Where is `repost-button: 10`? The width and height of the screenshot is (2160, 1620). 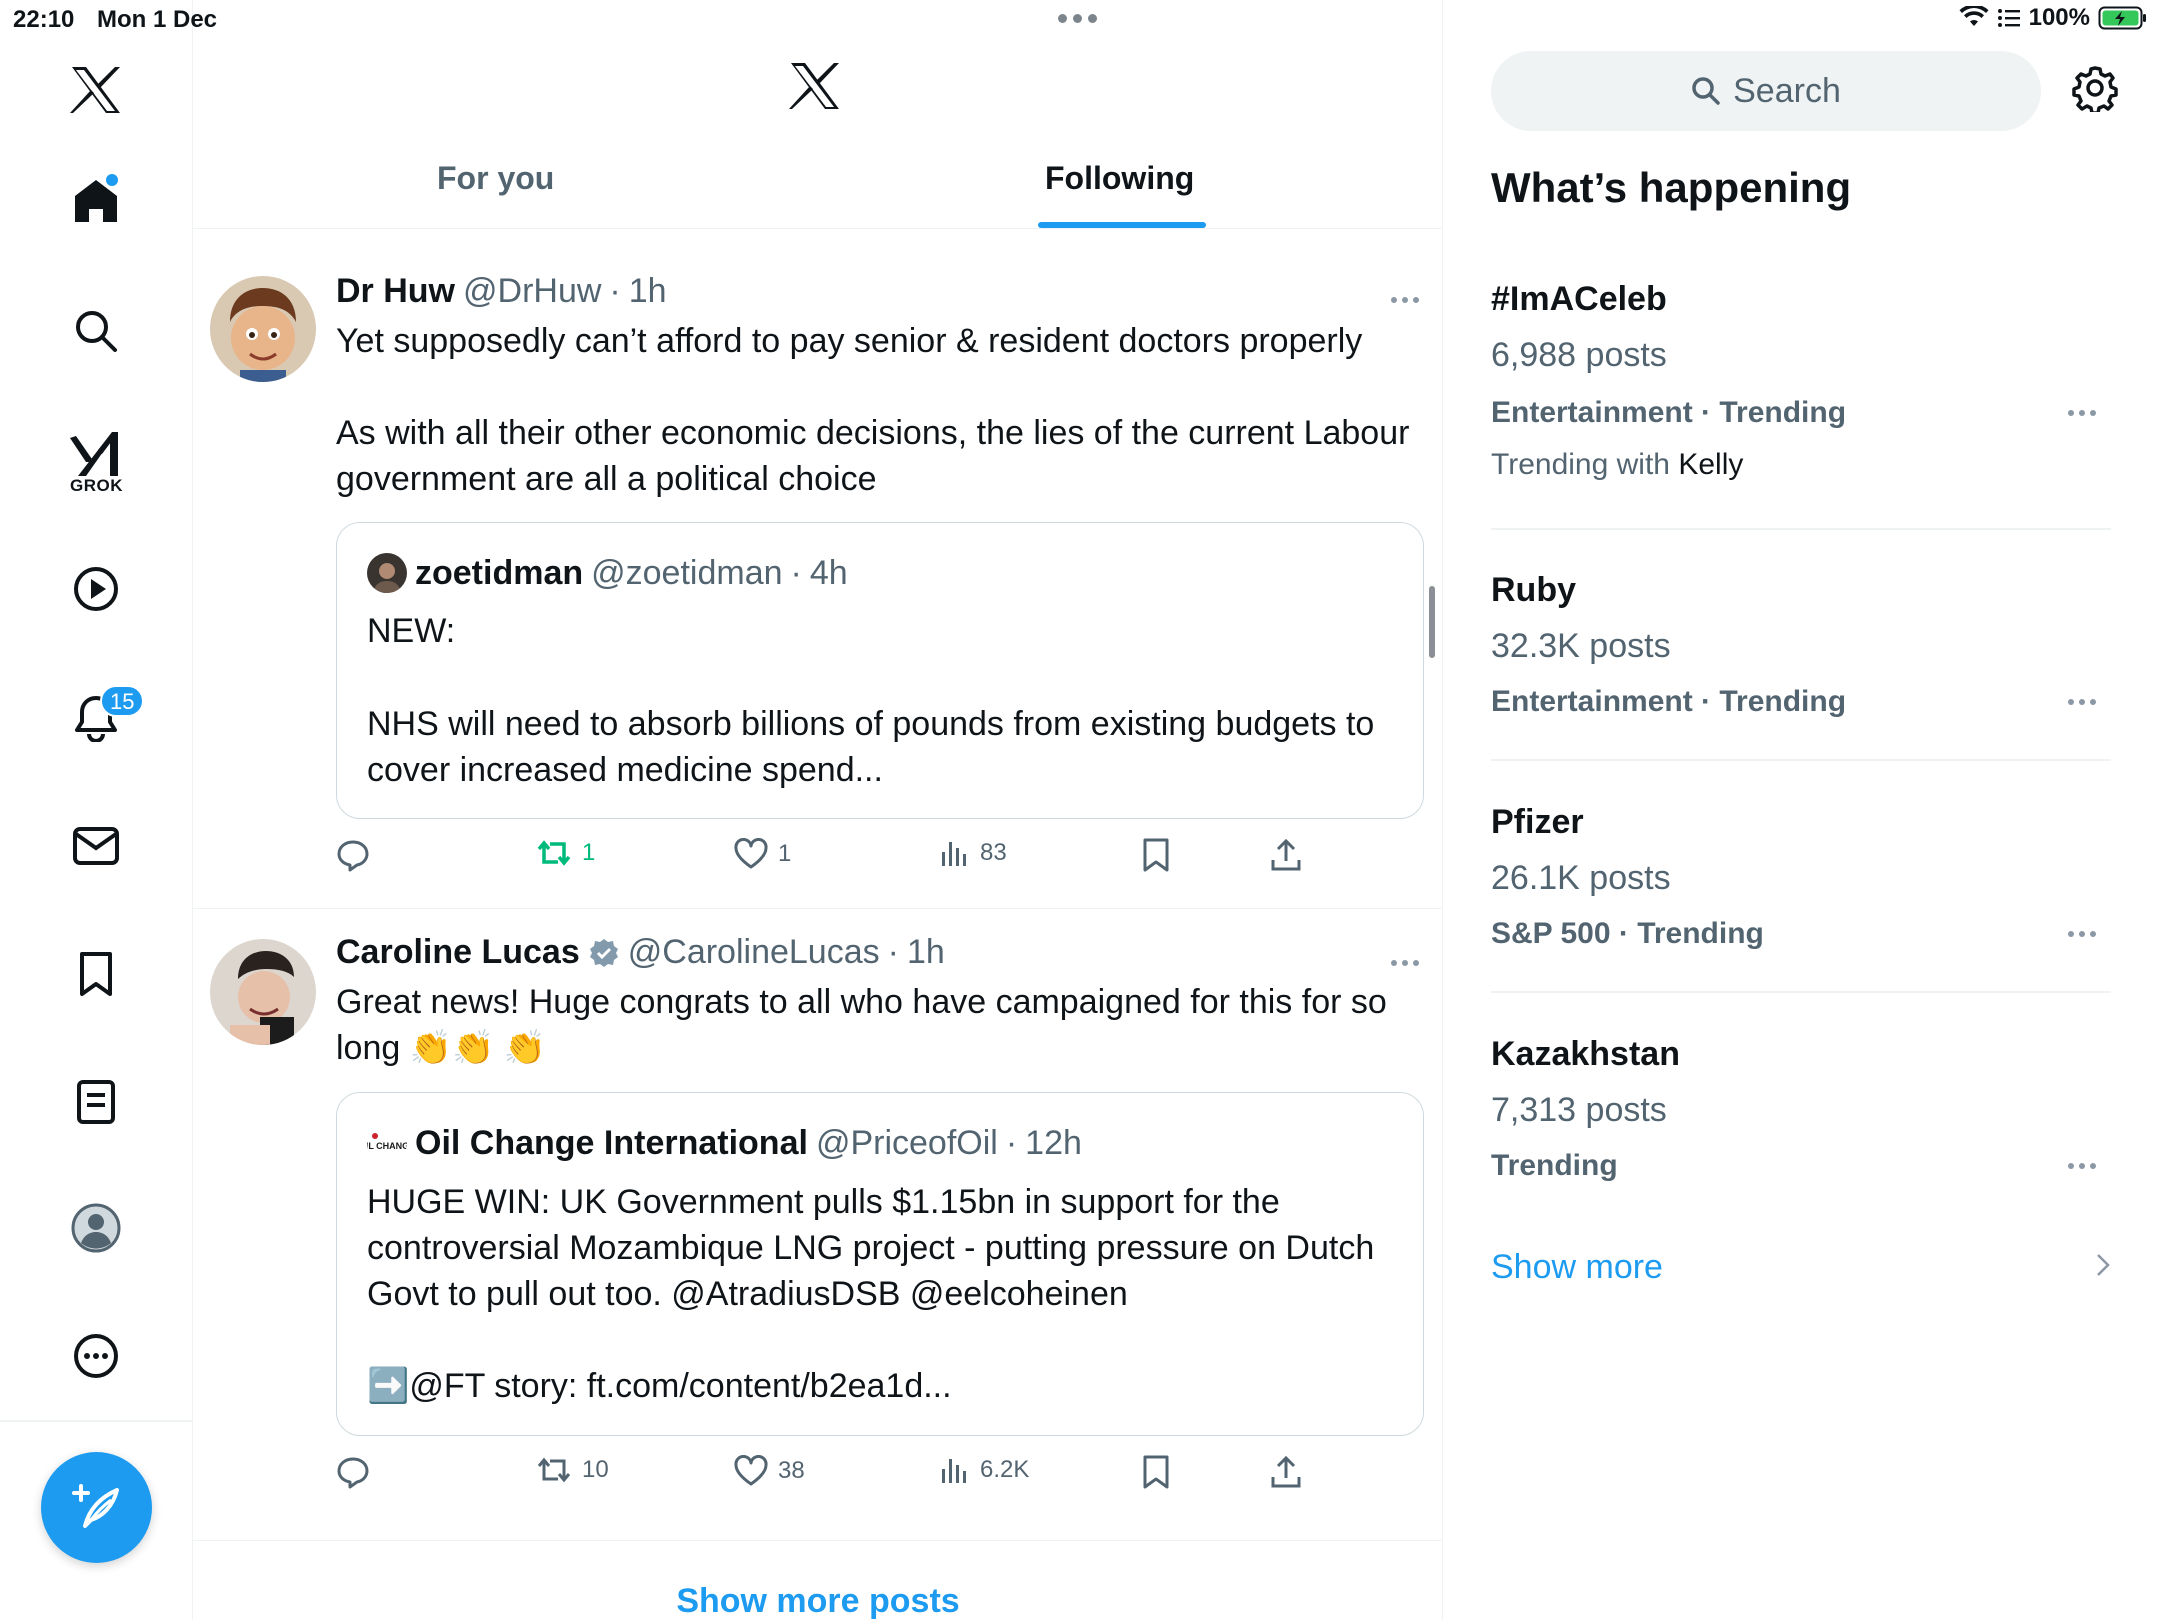 repost-button: 10 is located at coordinates (572, 1470).